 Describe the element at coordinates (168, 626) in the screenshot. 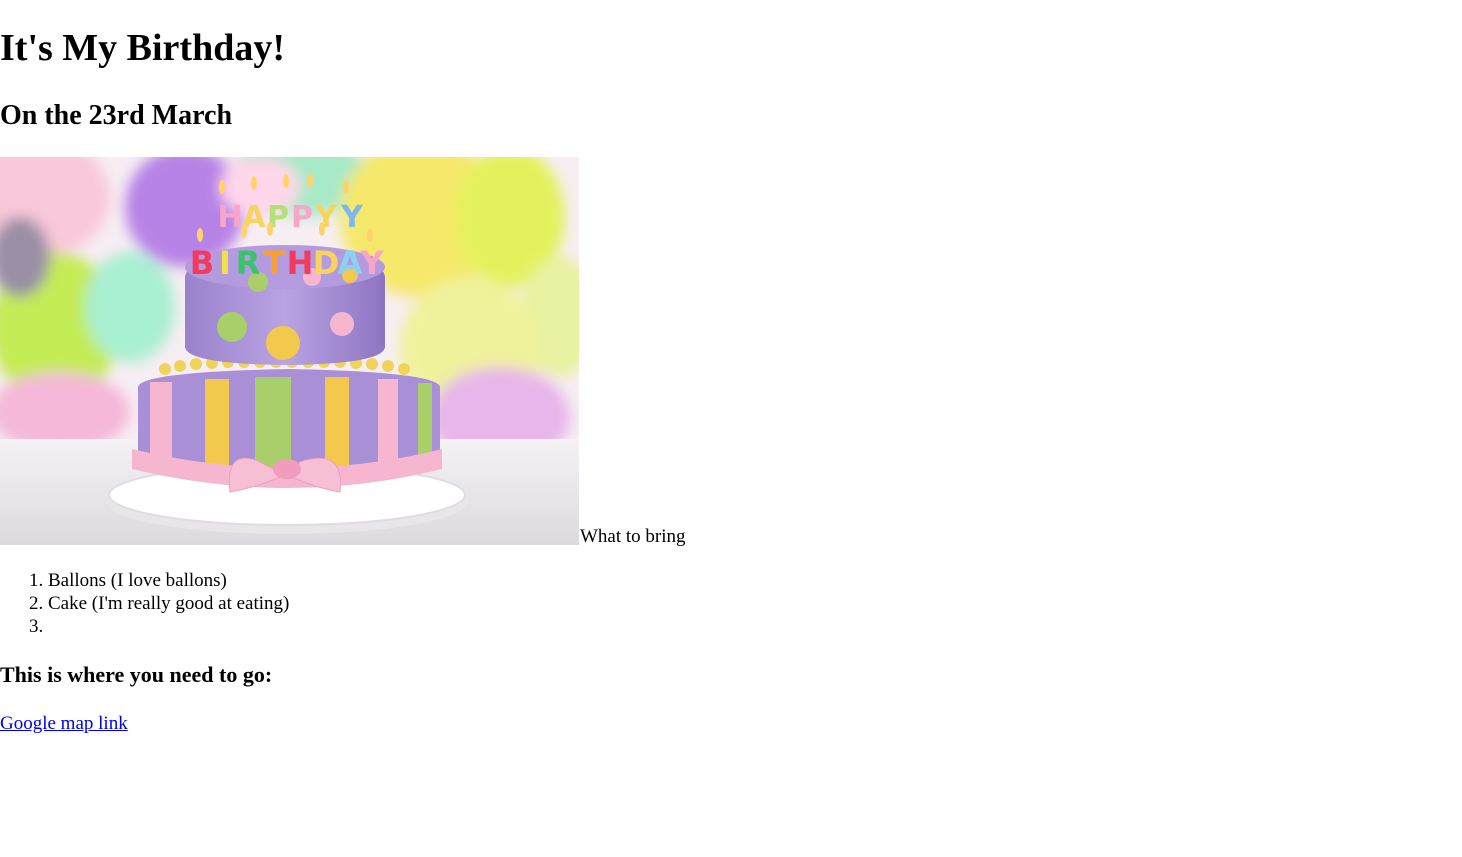

I see `list-item` at that location.